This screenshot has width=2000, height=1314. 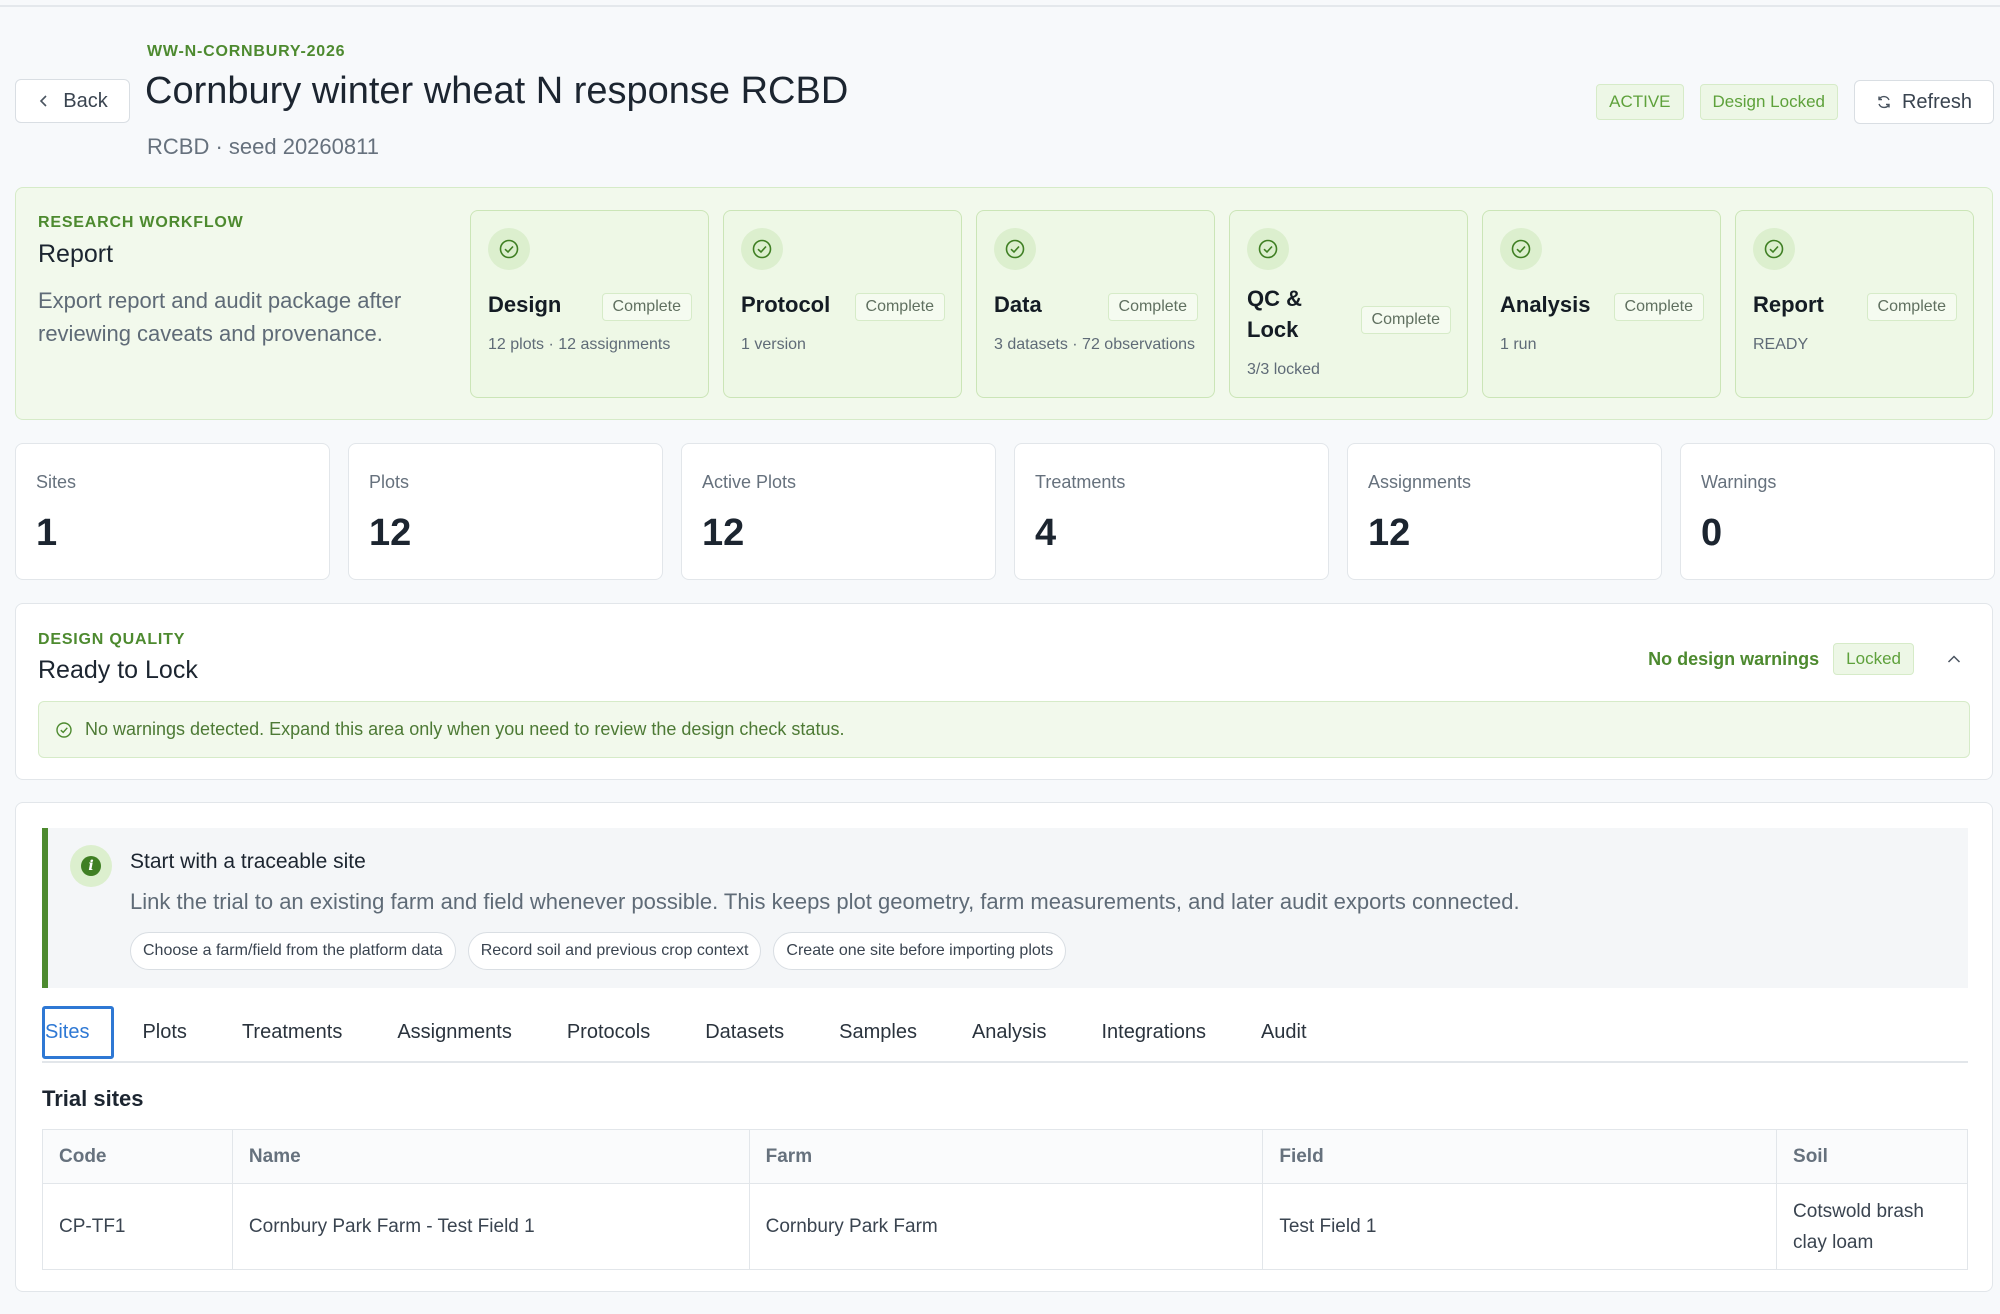 I want to click on collapse-toggle-button, so click(x=1954, y=659).